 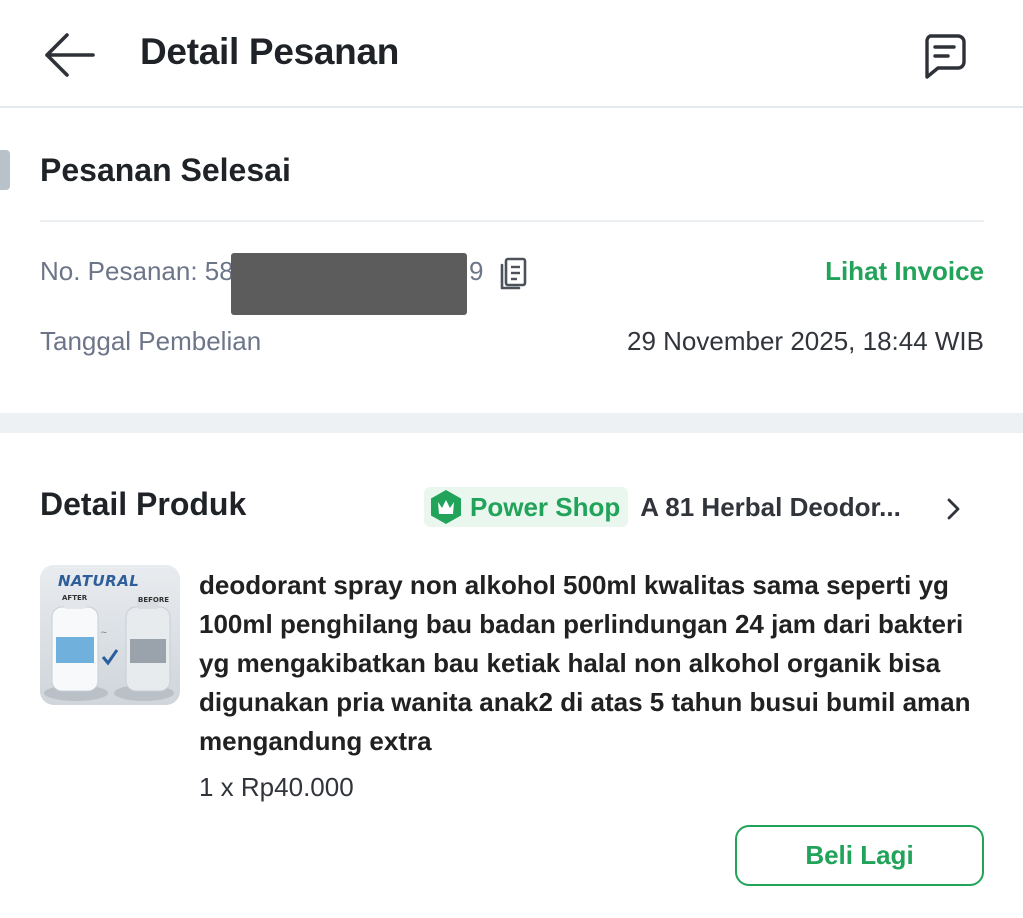 I want to click on status-marker, so click(x=5, y=170).